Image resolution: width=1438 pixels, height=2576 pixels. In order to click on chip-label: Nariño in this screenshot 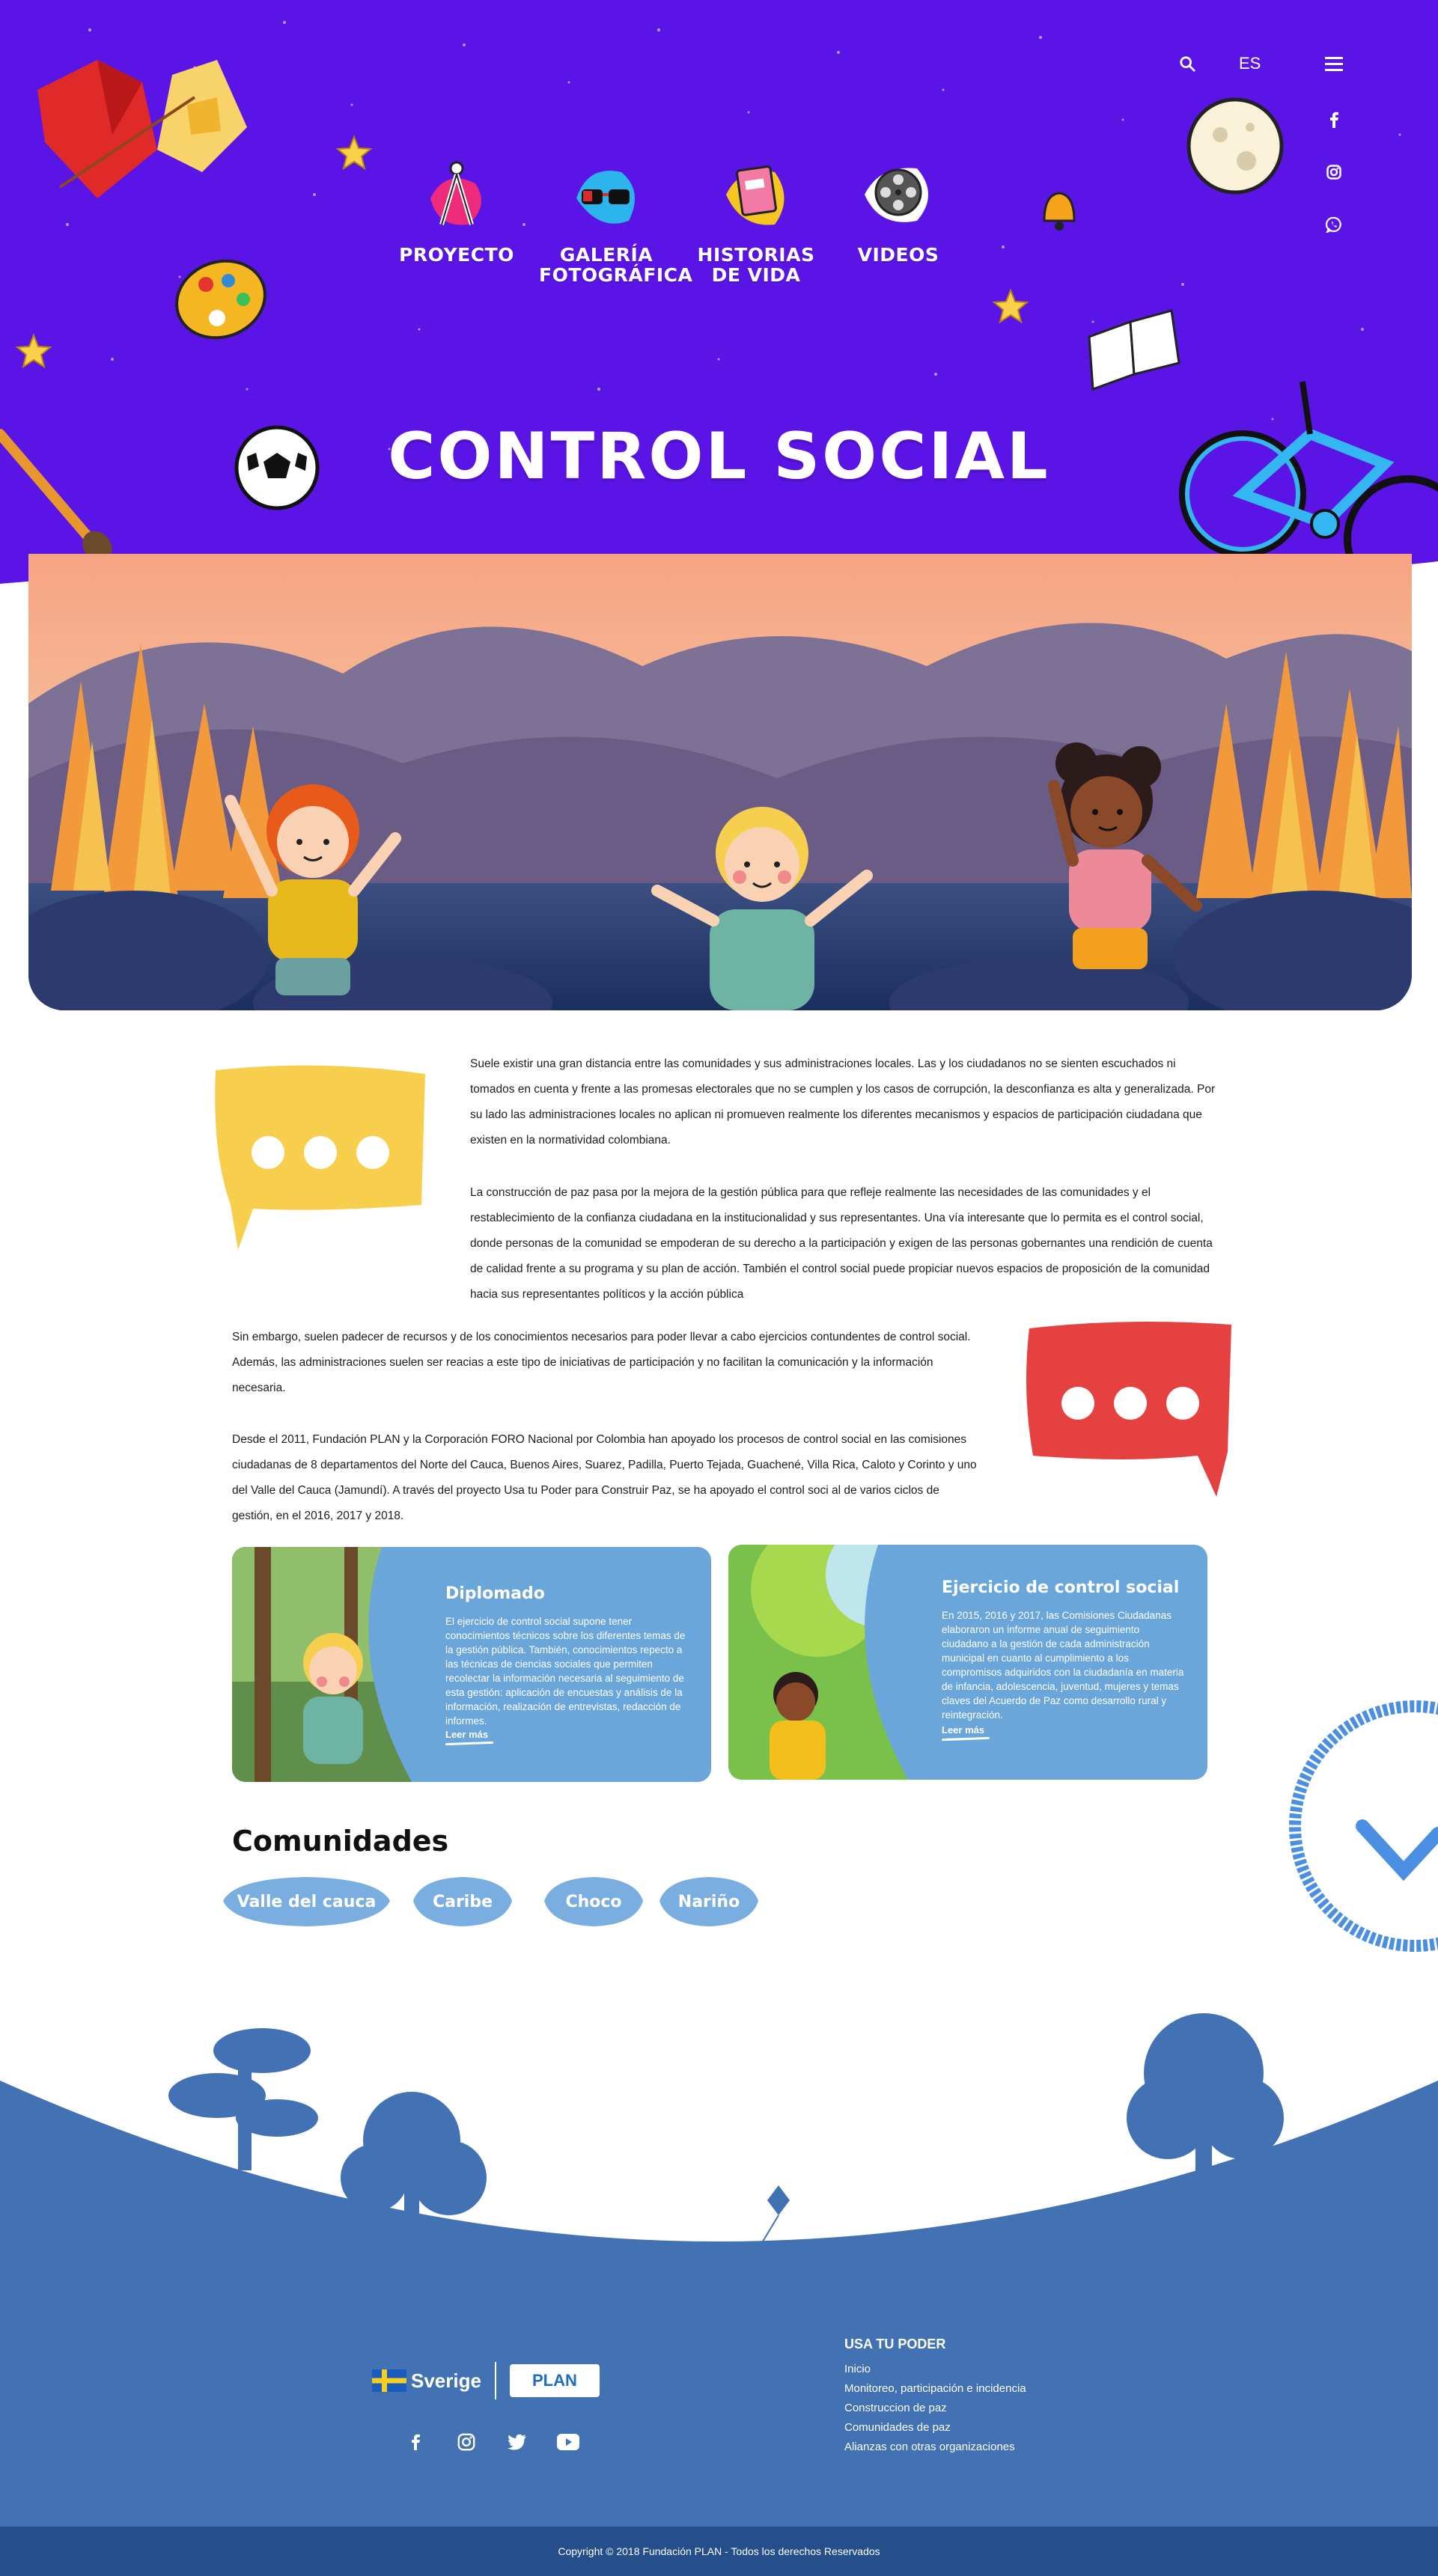, I will do `click(708, 1901)`.